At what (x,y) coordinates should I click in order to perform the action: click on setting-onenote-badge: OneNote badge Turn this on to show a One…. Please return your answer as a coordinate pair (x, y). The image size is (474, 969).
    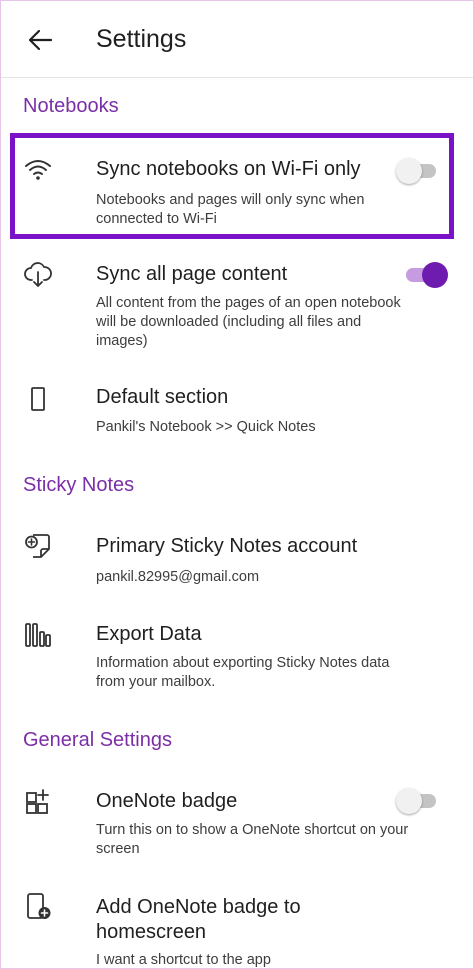
    Looking at the image, I should click on (237, 824).